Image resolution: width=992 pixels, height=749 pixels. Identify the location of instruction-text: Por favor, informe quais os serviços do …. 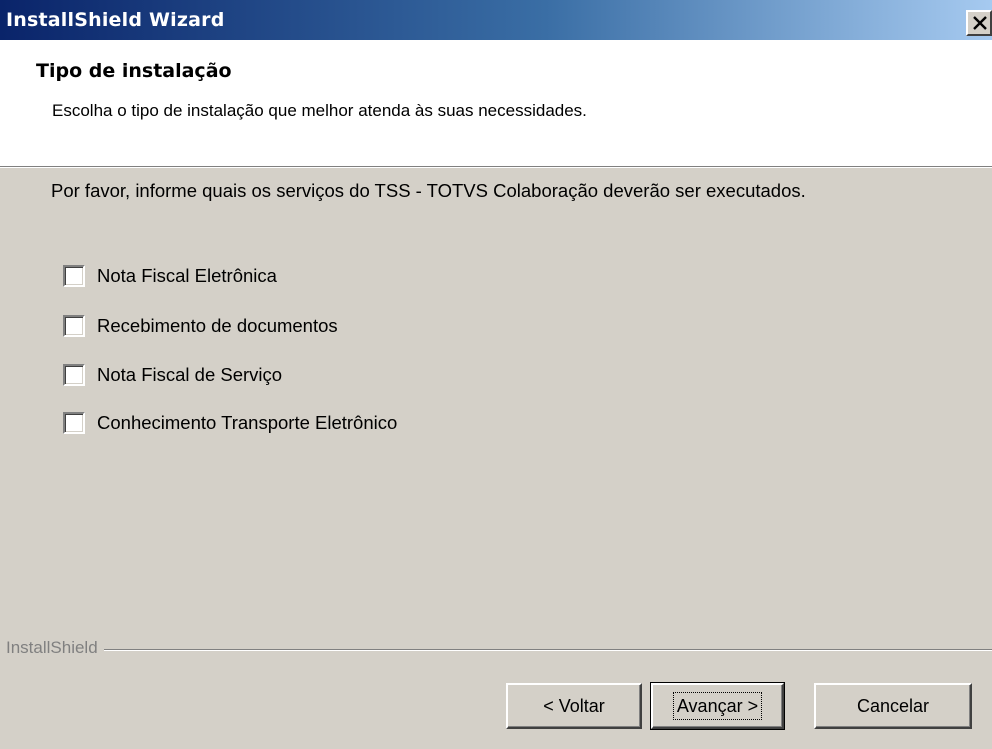
(428, 190).